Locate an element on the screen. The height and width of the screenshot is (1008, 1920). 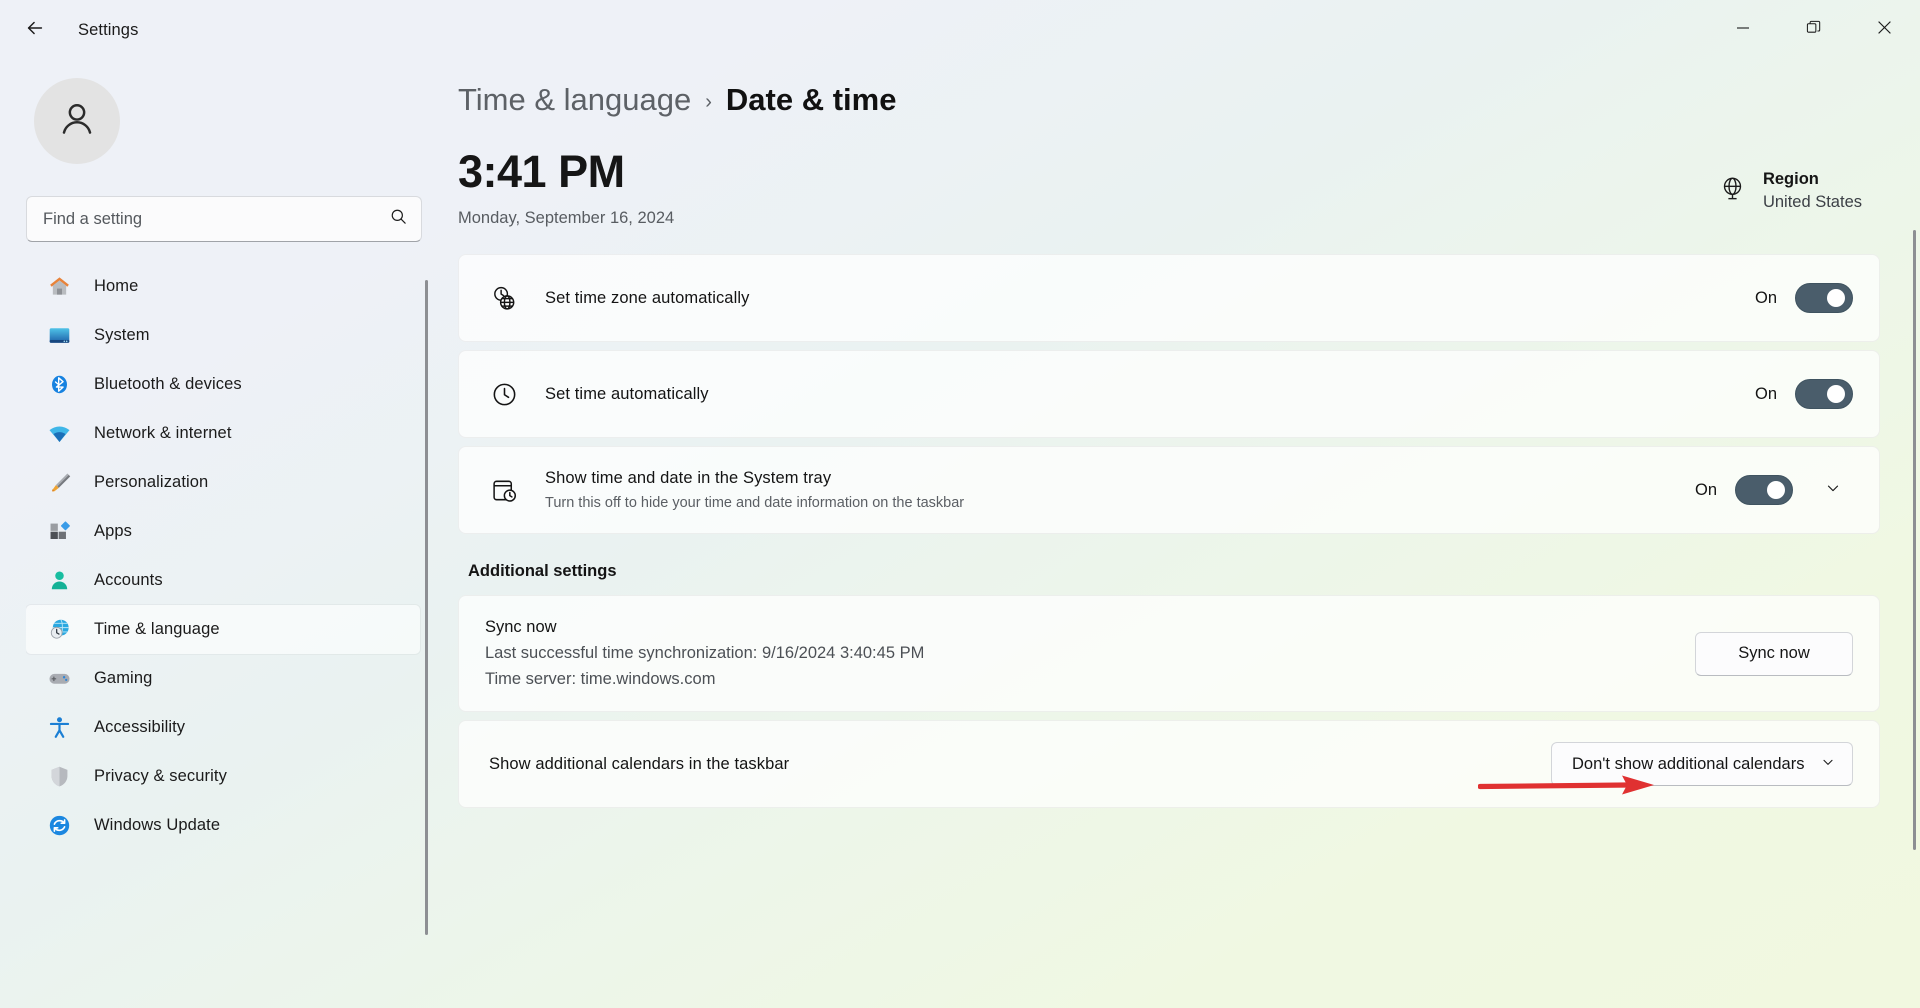
card-text: Set time zone automatically is located at coordinates (1150, 298).